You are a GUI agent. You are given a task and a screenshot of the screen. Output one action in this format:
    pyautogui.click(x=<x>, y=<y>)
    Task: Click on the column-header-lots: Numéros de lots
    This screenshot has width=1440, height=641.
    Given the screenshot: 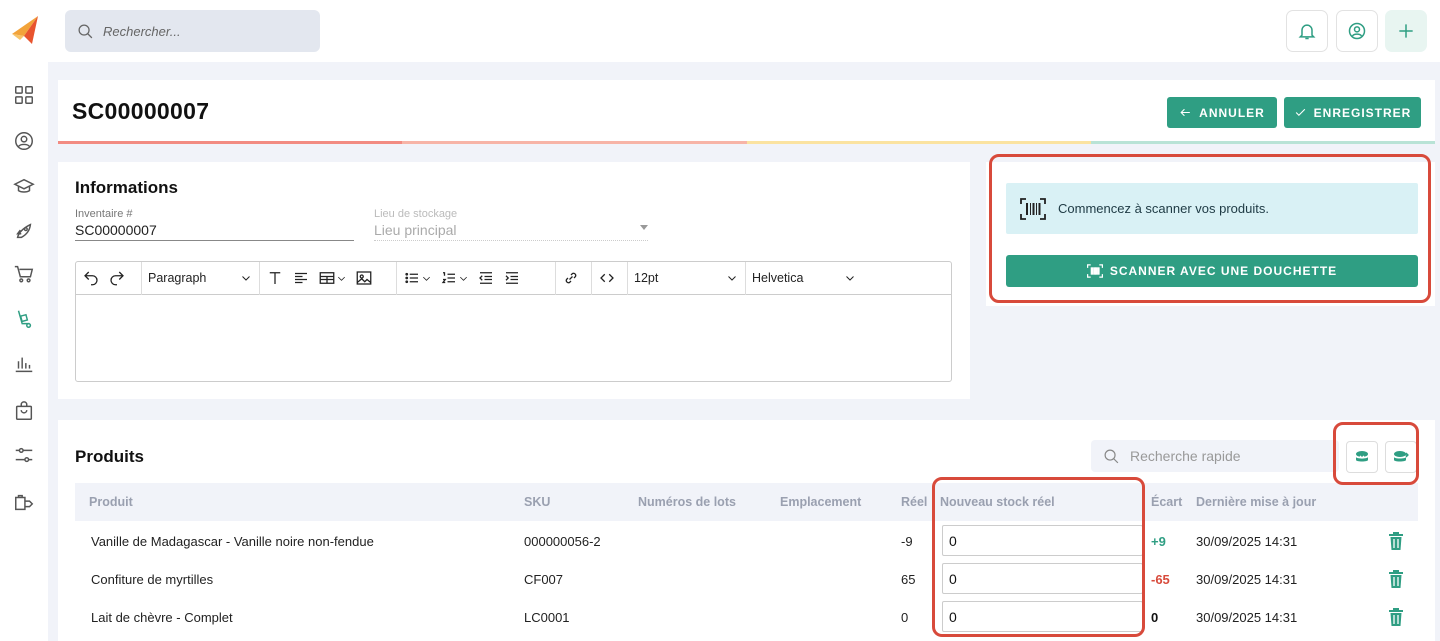 What is the action you would take?
    pyautogui.click(x=687, y=502)
    